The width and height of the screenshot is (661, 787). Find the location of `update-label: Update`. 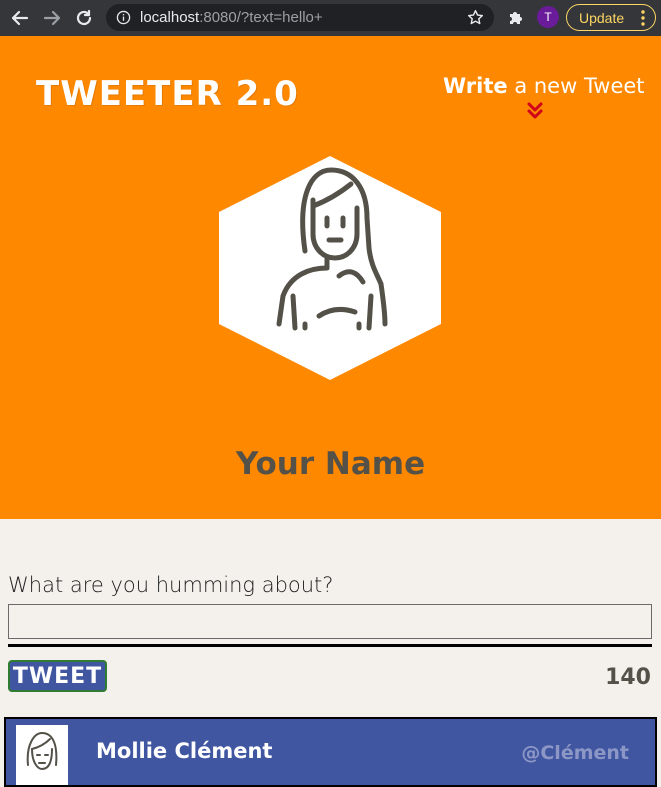

update-label: Update is located at coordinates (602, 17).